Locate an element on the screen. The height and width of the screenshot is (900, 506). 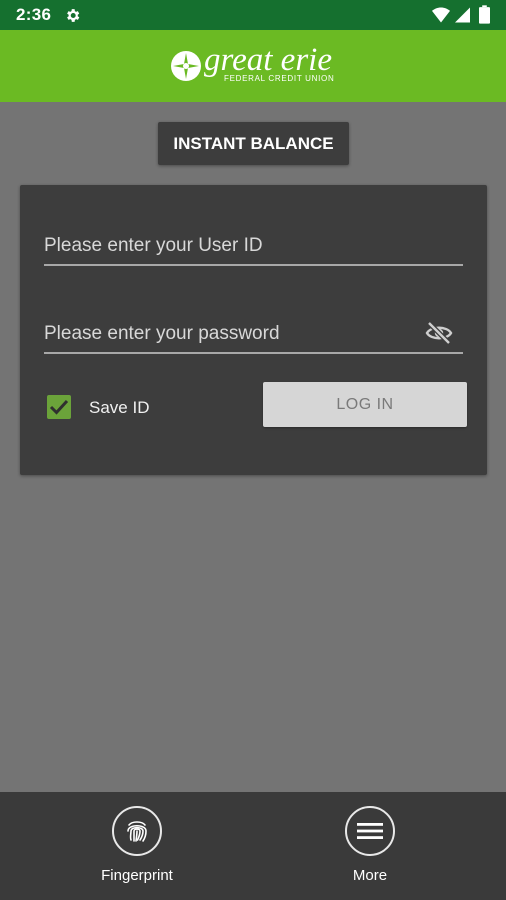
save-id-checkbox is located at coordinates (59, 407).